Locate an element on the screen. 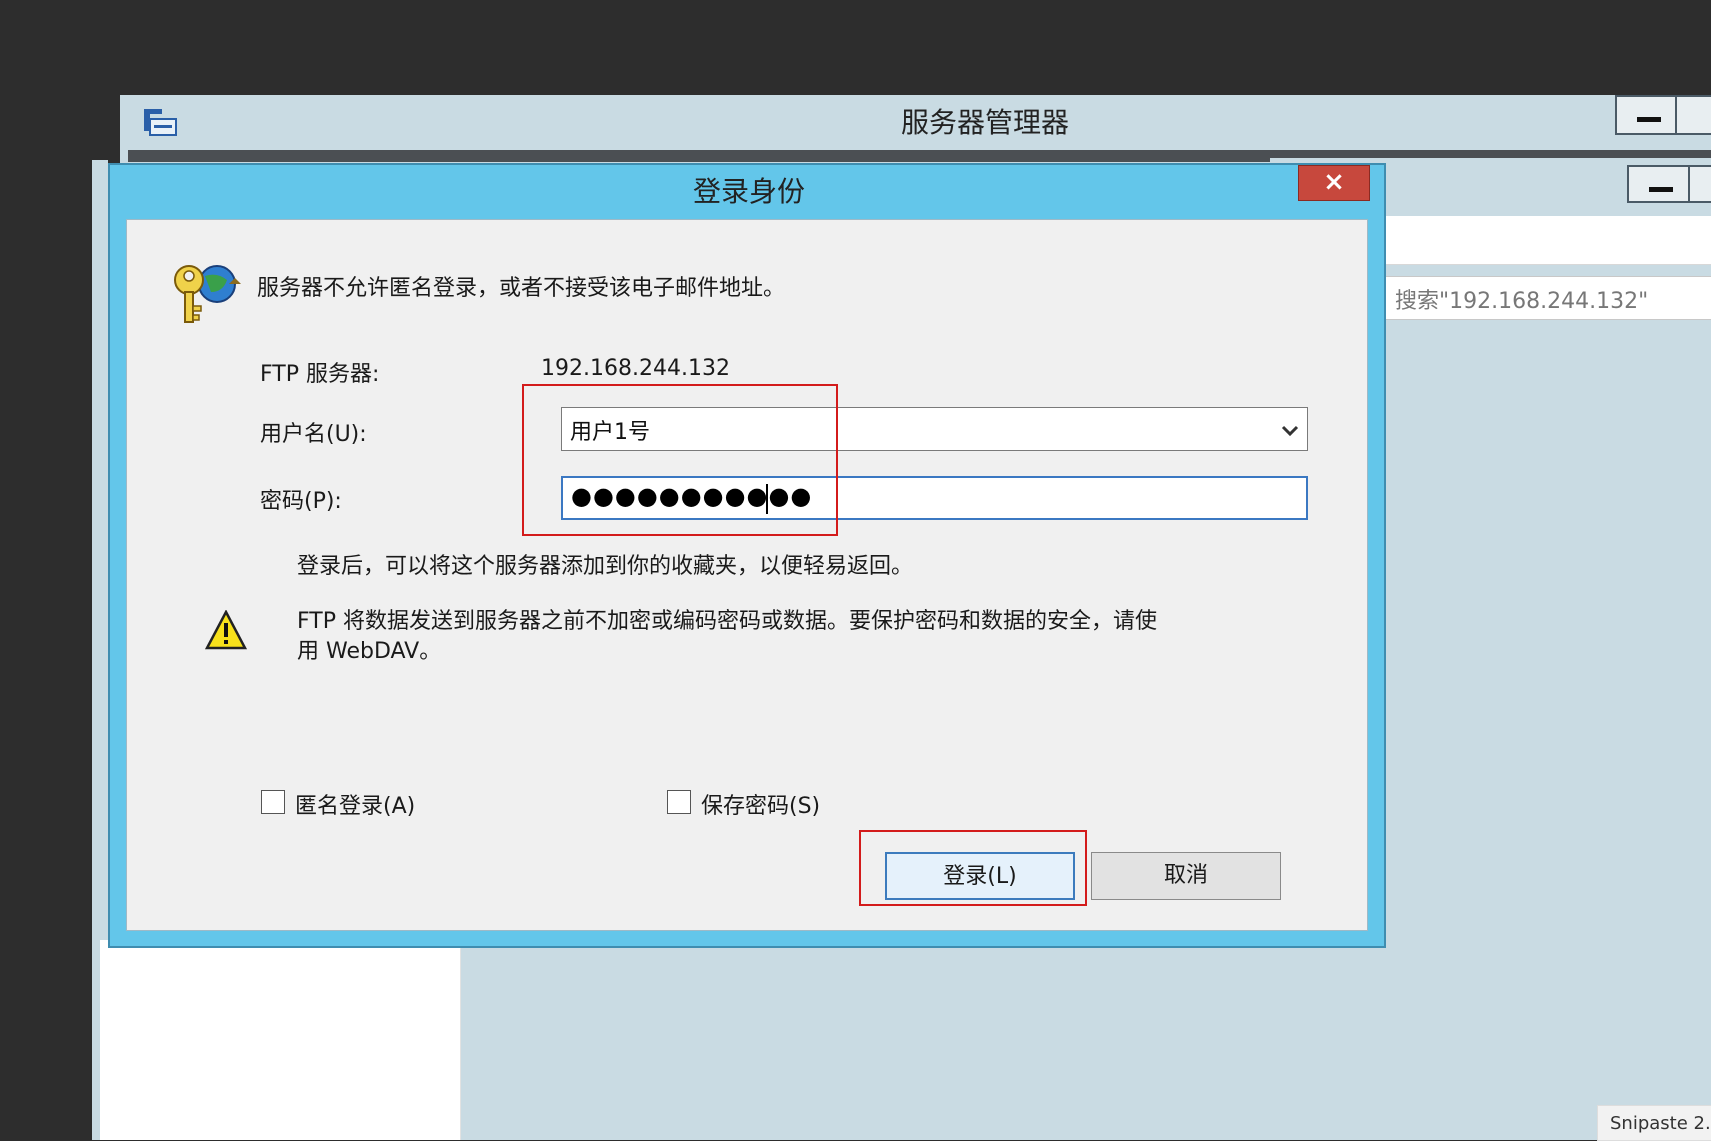 Image resolution: width=1711 pixels, height=1141 pixels. child-minimize-button is located at coordinates (1659, 184).